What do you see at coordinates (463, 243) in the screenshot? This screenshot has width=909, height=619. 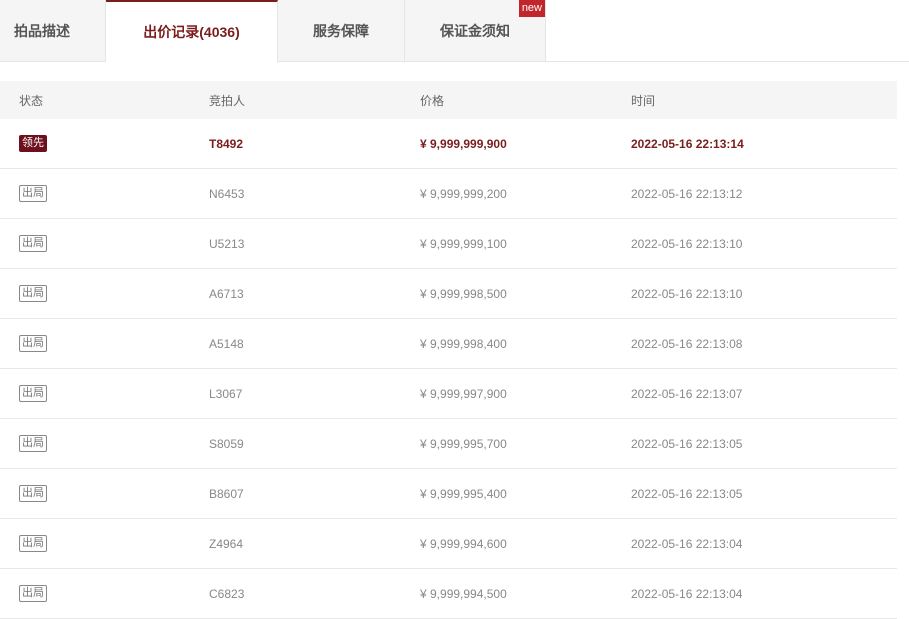 I see `price-cell: ¥ 9,999,999,100` at bounding box center [463, 243].